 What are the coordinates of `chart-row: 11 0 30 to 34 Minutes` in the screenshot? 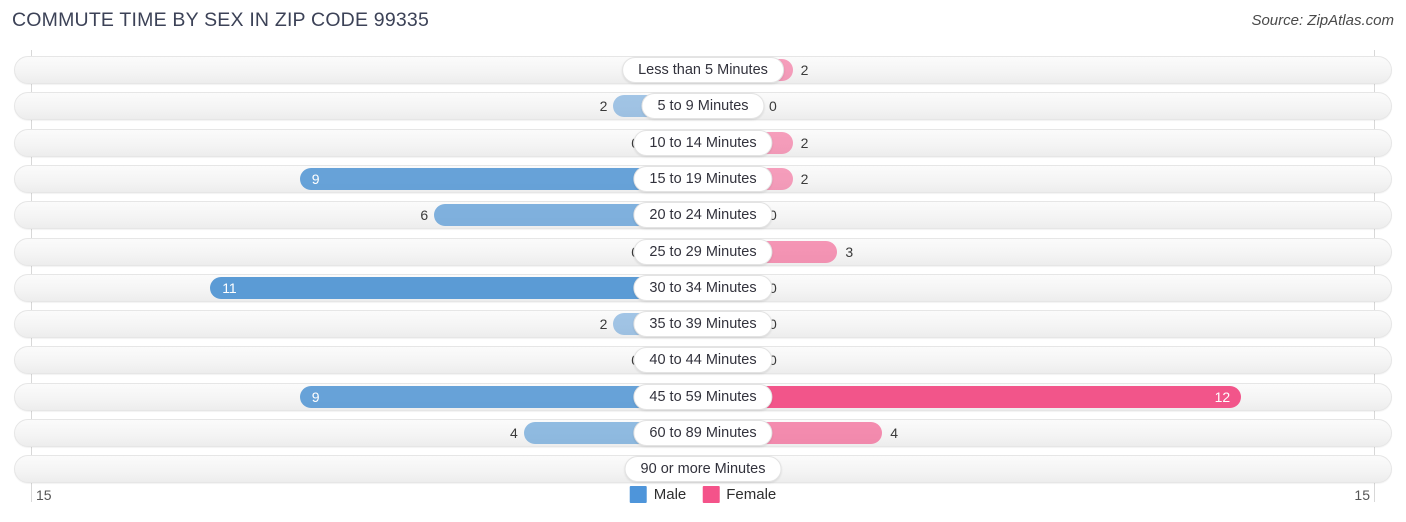 It's located at (703, 287).